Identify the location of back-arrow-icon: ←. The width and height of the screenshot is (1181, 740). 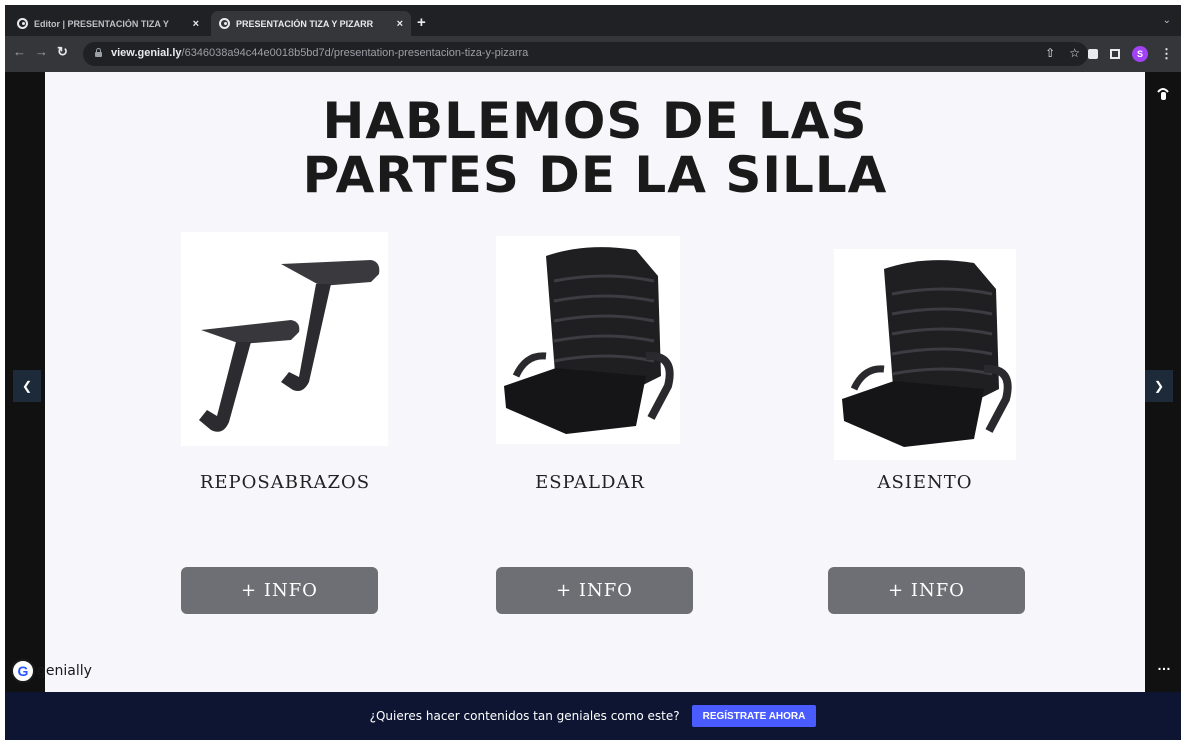
(19, 51).